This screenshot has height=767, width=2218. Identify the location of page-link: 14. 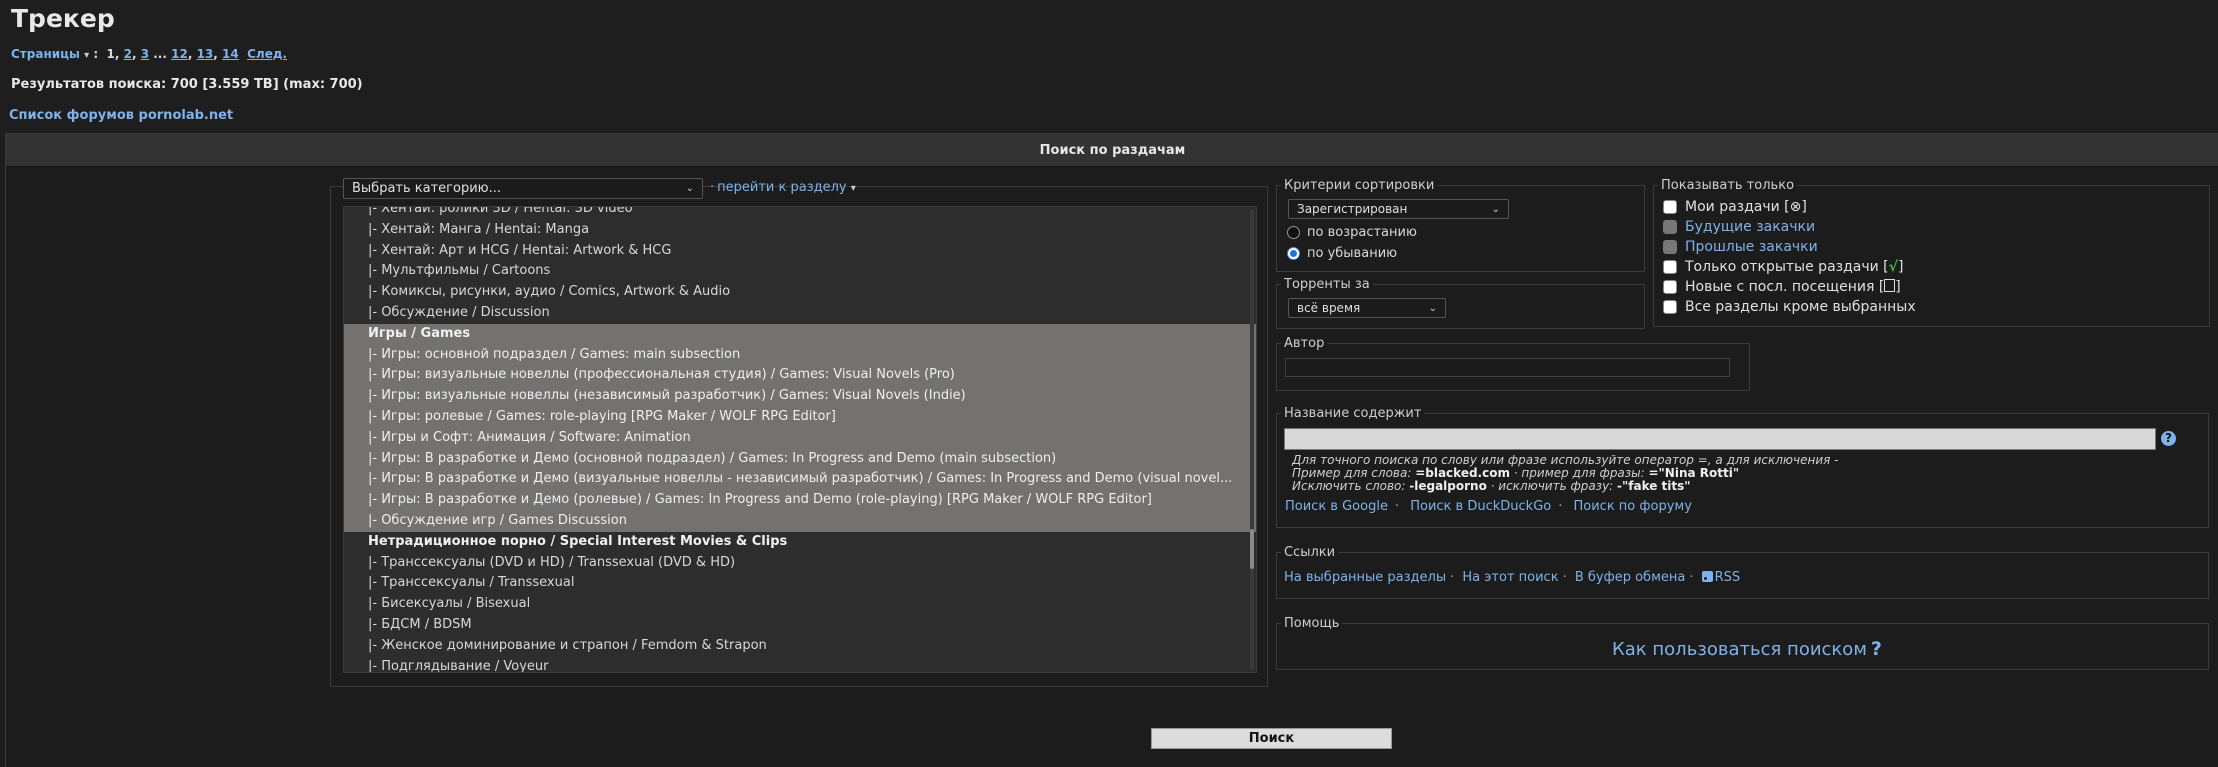
(230, 54).